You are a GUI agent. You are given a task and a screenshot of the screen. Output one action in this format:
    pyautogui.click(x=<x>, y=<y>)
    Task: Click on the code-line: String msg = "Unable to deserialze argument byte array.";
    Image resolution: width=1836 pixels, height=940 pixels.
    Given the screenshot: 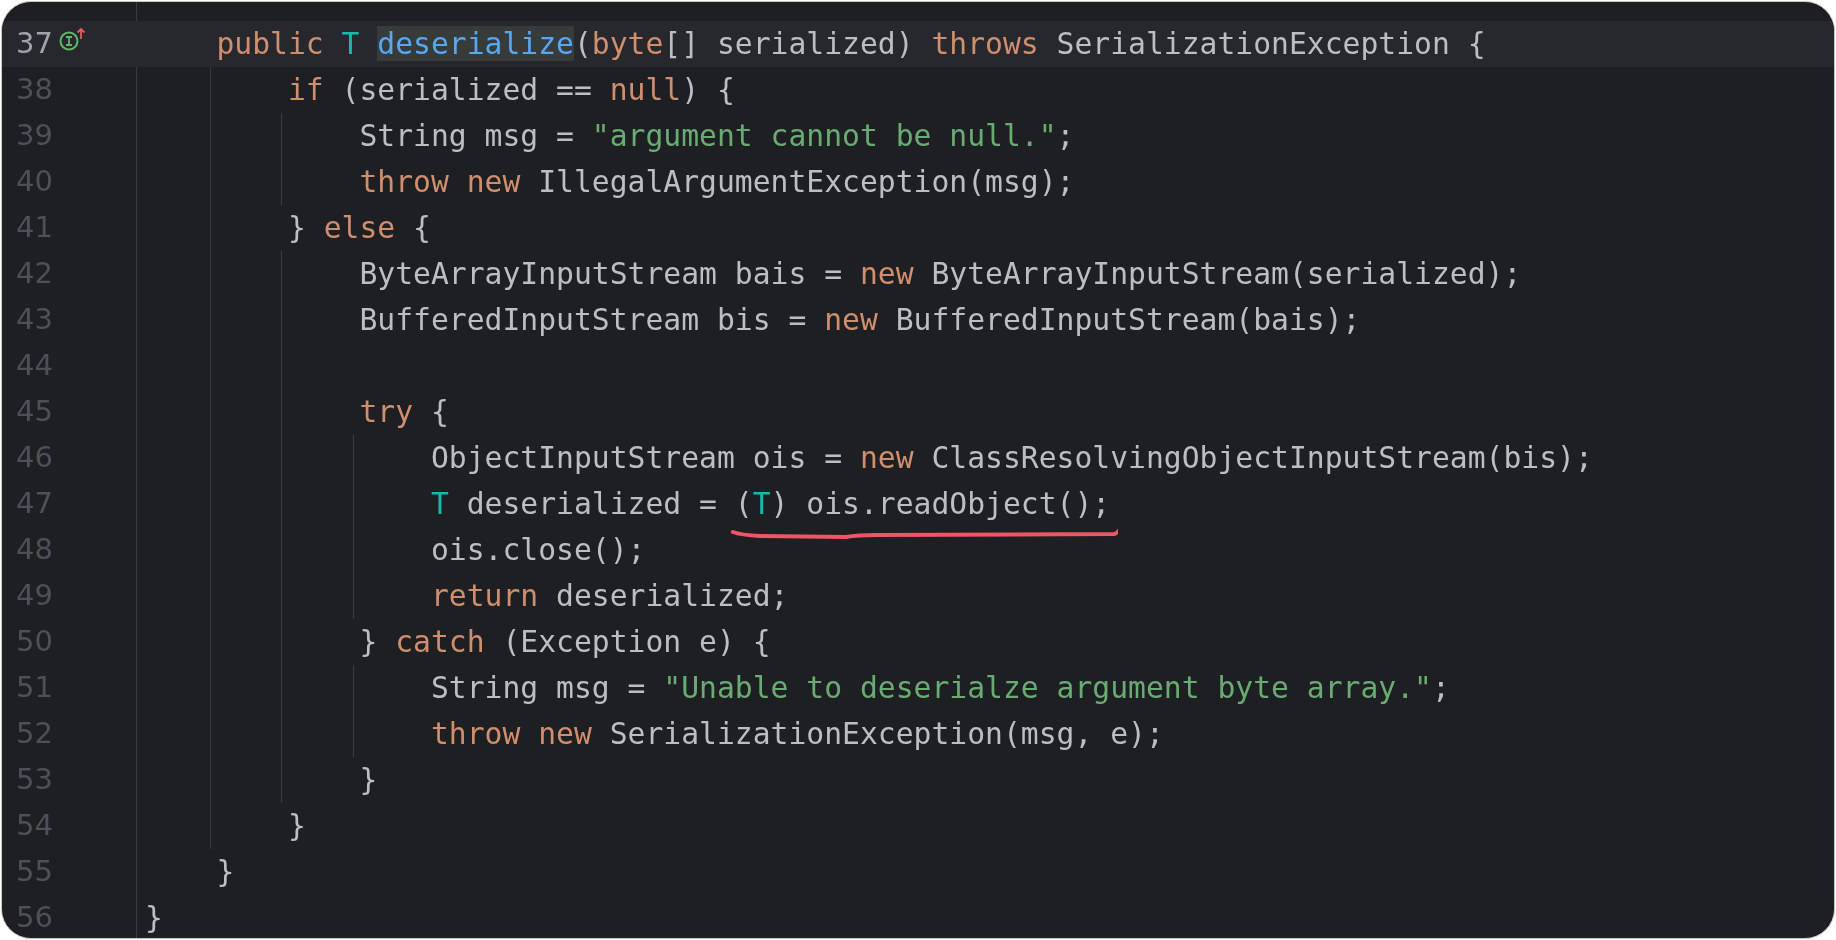 What is the action you would take?
    pyautogui.click(x=939, y=688)
    